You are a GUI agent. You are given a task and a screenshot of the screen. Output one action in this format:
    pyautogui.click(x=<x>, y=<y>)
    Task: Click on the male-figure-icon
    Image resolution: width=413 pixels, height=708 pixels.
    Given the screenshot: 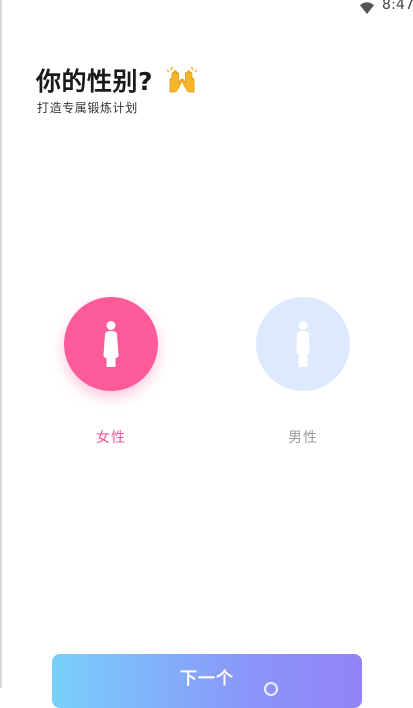 What is the action you would take?
    pyautogui.click(x=303, y=344)
    